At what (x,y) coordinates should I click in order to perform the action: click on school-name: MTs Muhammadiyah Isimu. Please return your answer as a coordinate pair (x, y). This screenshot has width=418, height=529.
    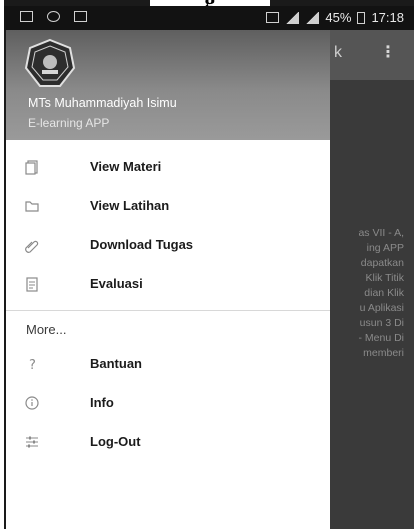
    Looking at the image, I should click on (102, 103).